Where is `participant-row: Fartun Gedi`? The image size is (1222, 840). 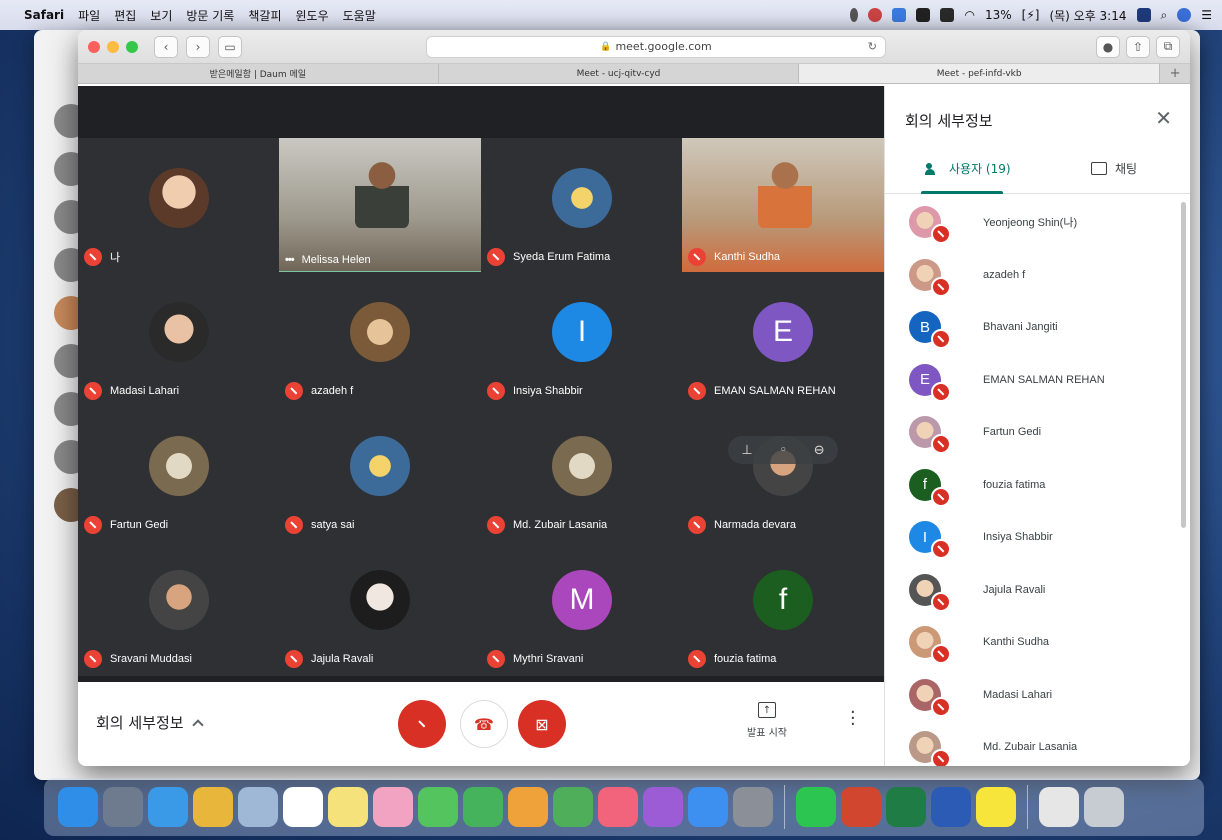 participant-row: Fartun Gedi is located at coordinates (1035, 432).